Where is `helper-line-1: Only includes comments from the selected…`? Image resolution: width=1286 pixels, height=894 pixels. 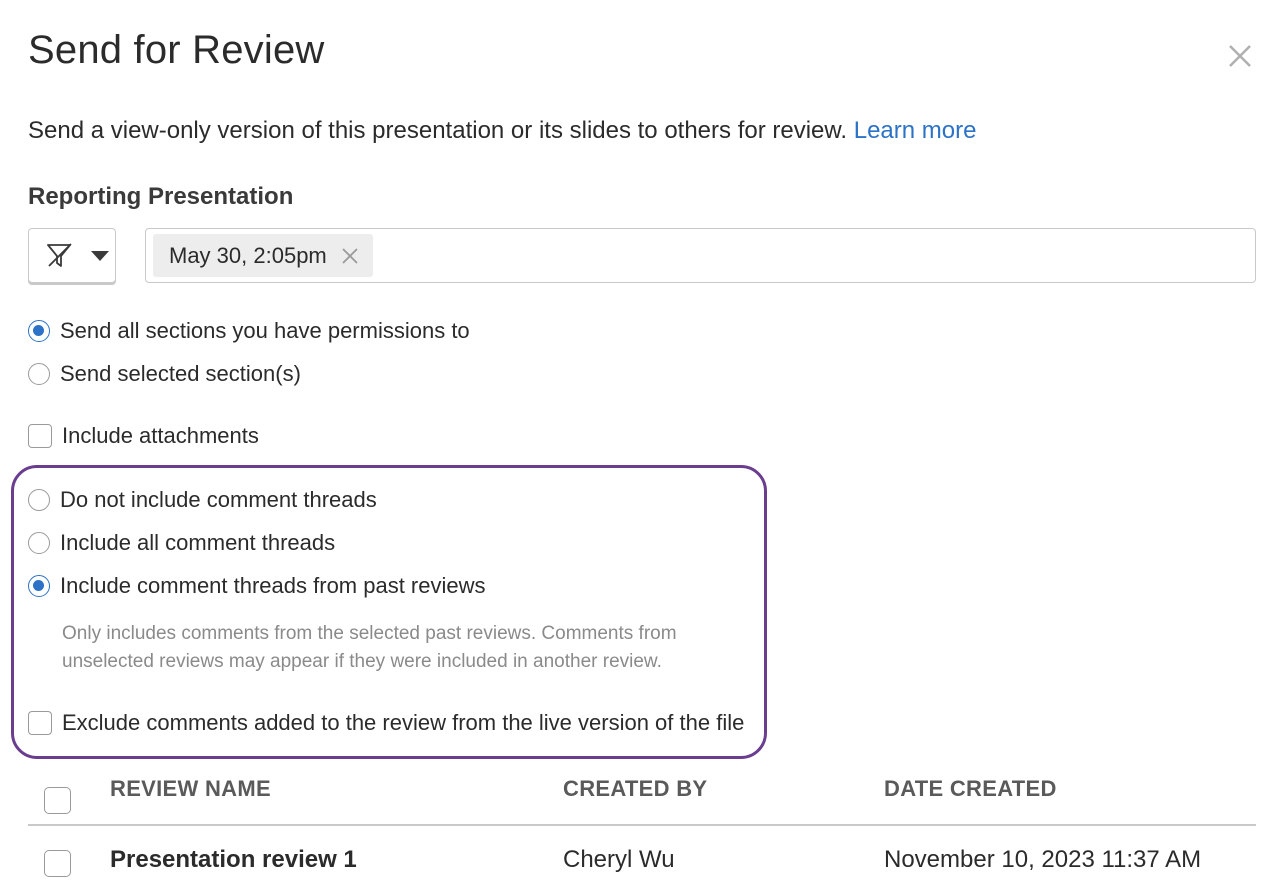 helper-line-1: Only includes comments from the selected… is located at coordinates (369, 633).